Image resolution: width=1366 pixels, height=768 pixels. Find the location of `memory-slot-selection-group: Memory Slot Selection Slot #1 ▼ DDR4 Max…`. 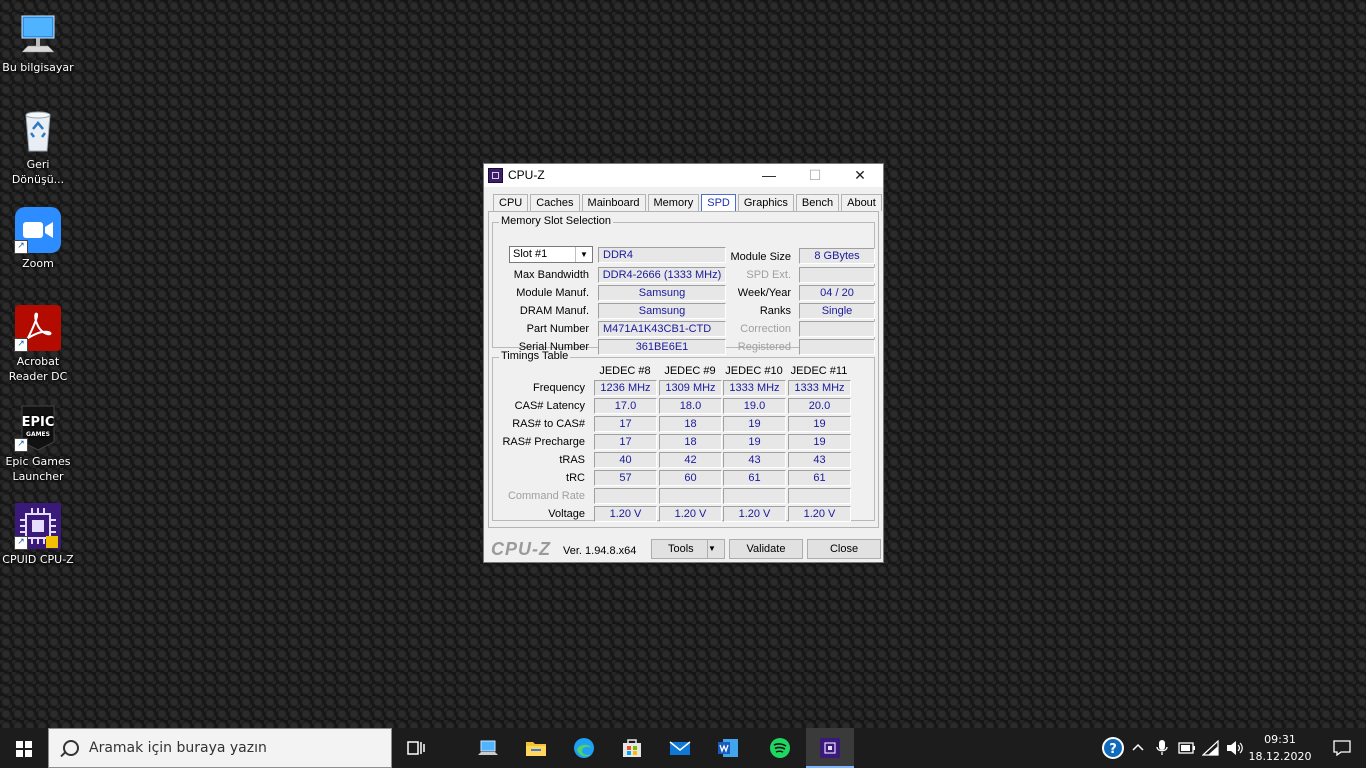

memory-slot-selection-group: Memory Slot Selection Slot #1 ▼ DDR4 Max… is located at coordinates (683, 285).